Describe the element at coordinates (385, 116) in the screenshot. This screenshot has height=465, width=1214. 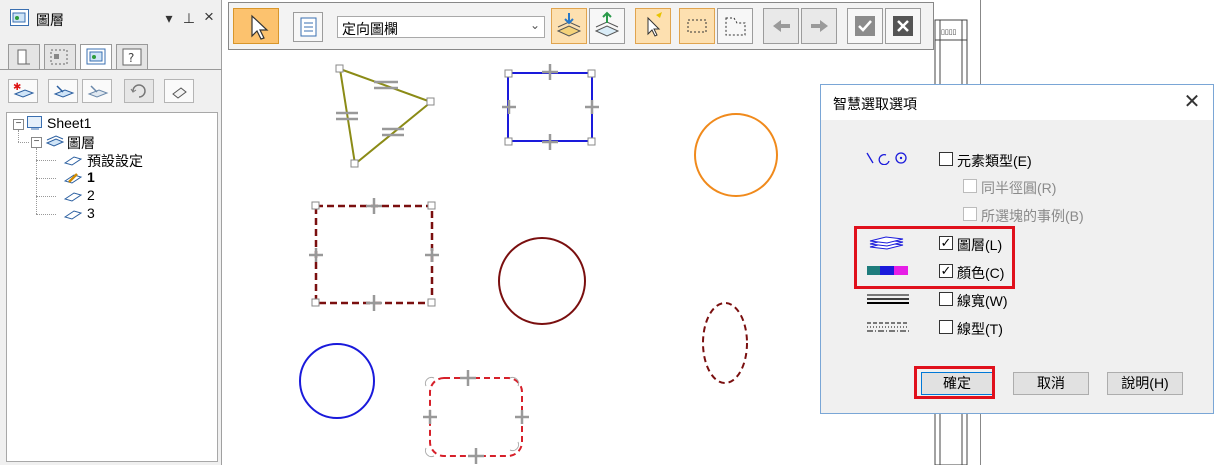
I see `triangle-shape` at that location.